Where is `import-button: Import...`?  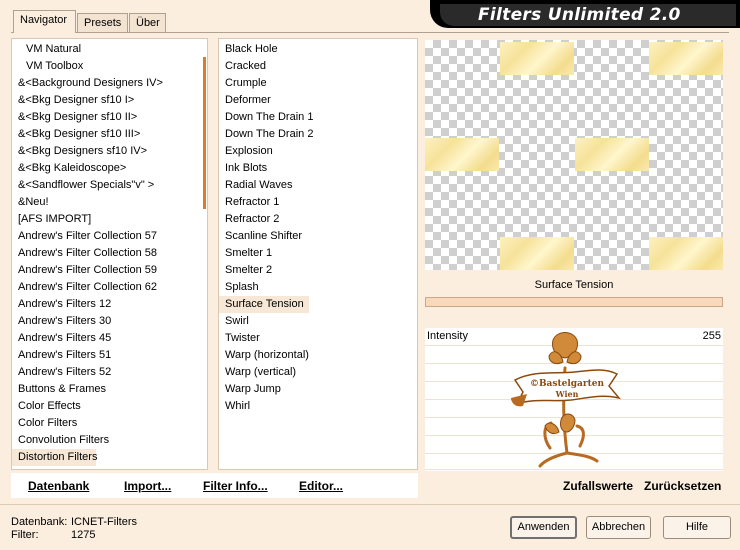 import-button: Import... is located at coordinates (147, 486).